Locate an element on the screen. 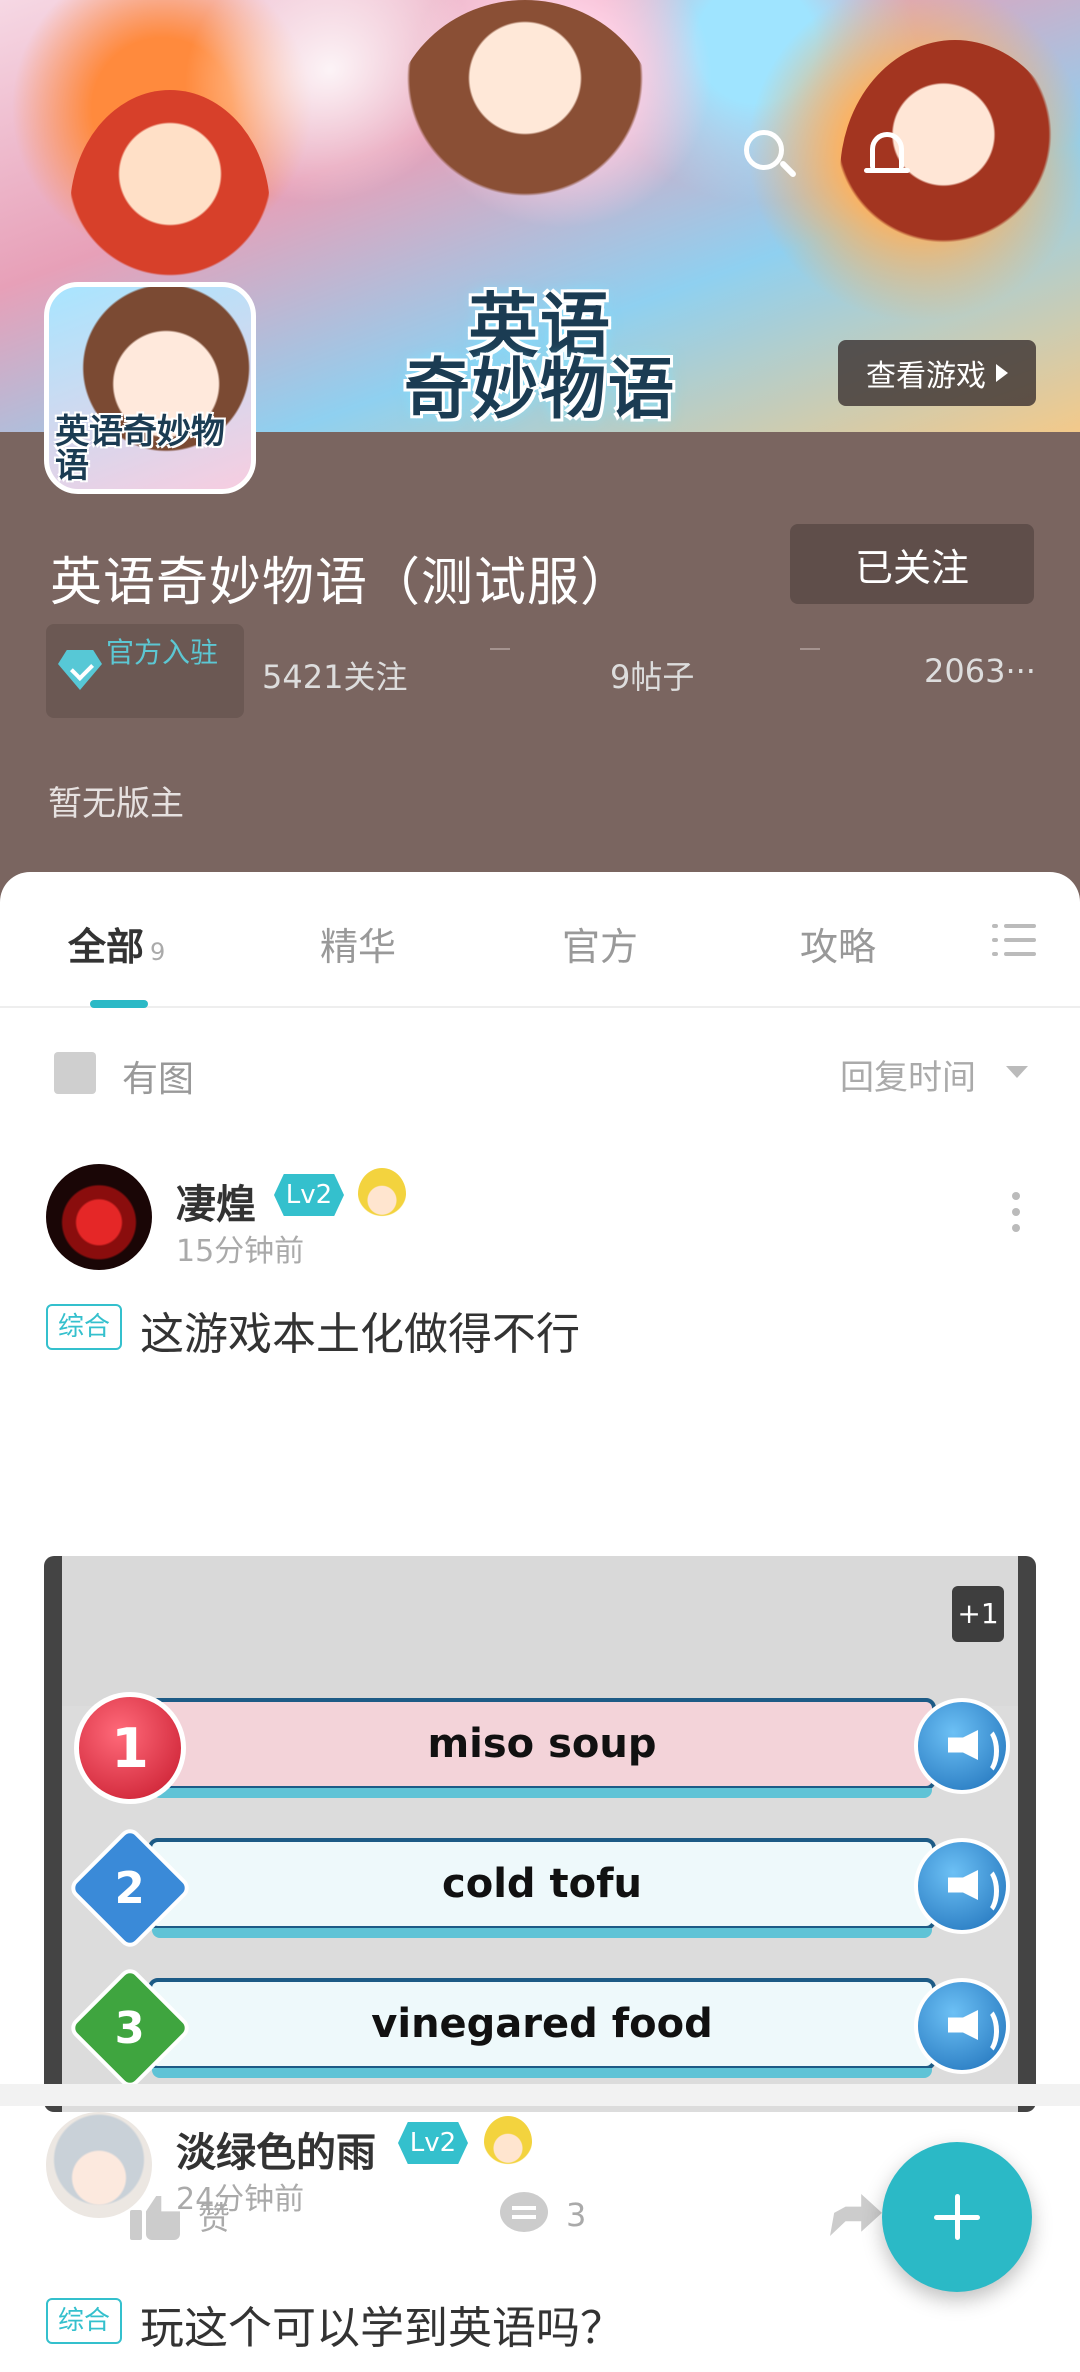 The height and width of the screenshot is (2372, 1080). answer-text: vinegared food is located at coordinates (542, 2028).